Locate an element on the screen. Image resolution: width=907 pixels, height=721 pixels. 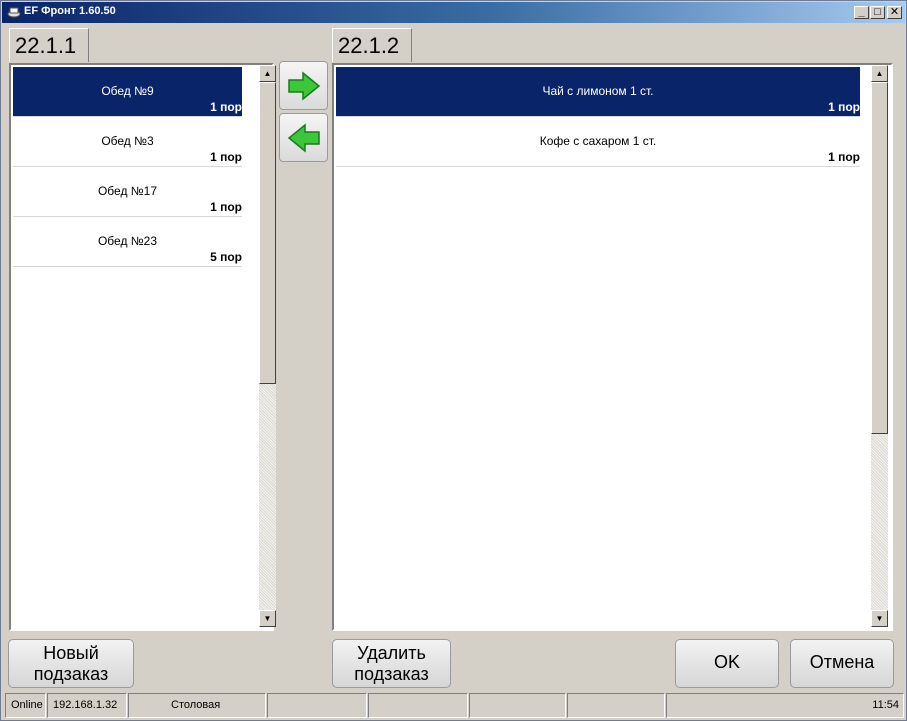
close-button: ✕ is located at coordinates (894, 12).